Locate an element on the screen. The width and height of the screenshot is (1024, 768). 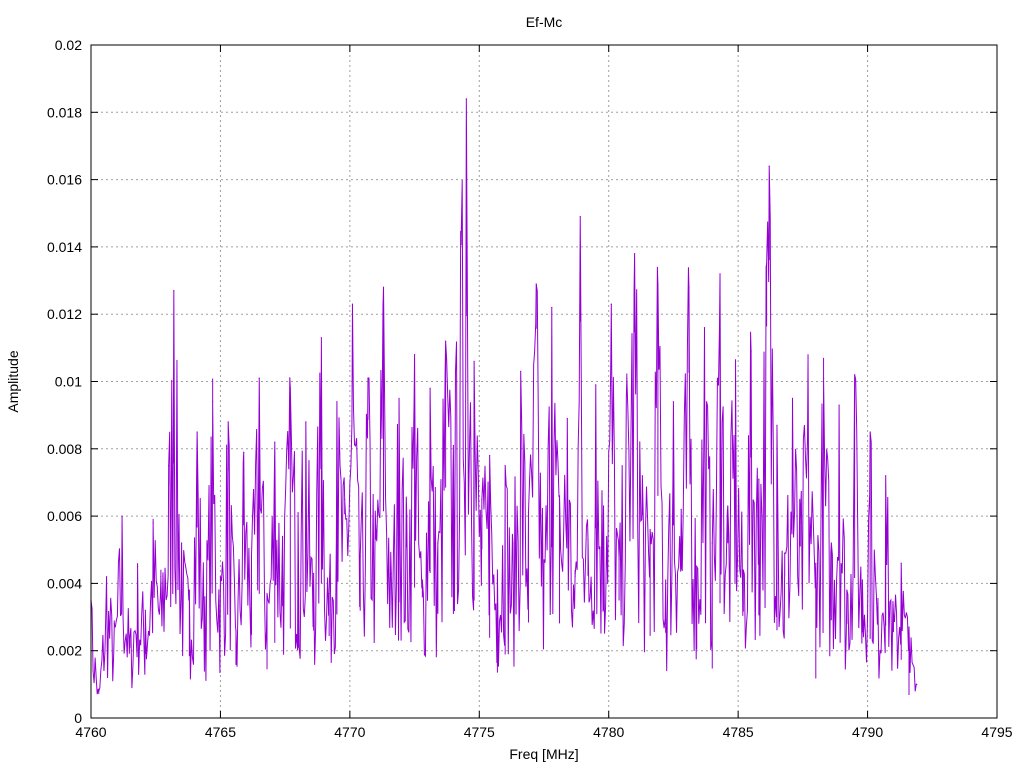
x-tick-labels: 4760 4765 4770 4775 4780 4785 4790 4795 is located at coordinates (543, 732).